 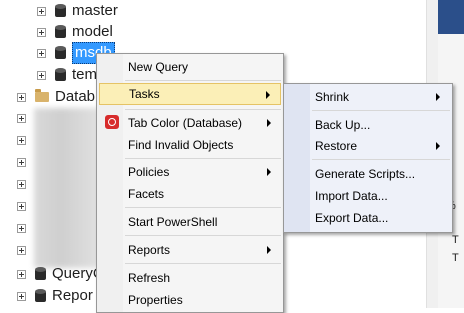 What do you see at coordinates (181, 145) in the screenshot?
I see `menu-item-label: Find Invalid Objects` at bounding box center [181, 145].